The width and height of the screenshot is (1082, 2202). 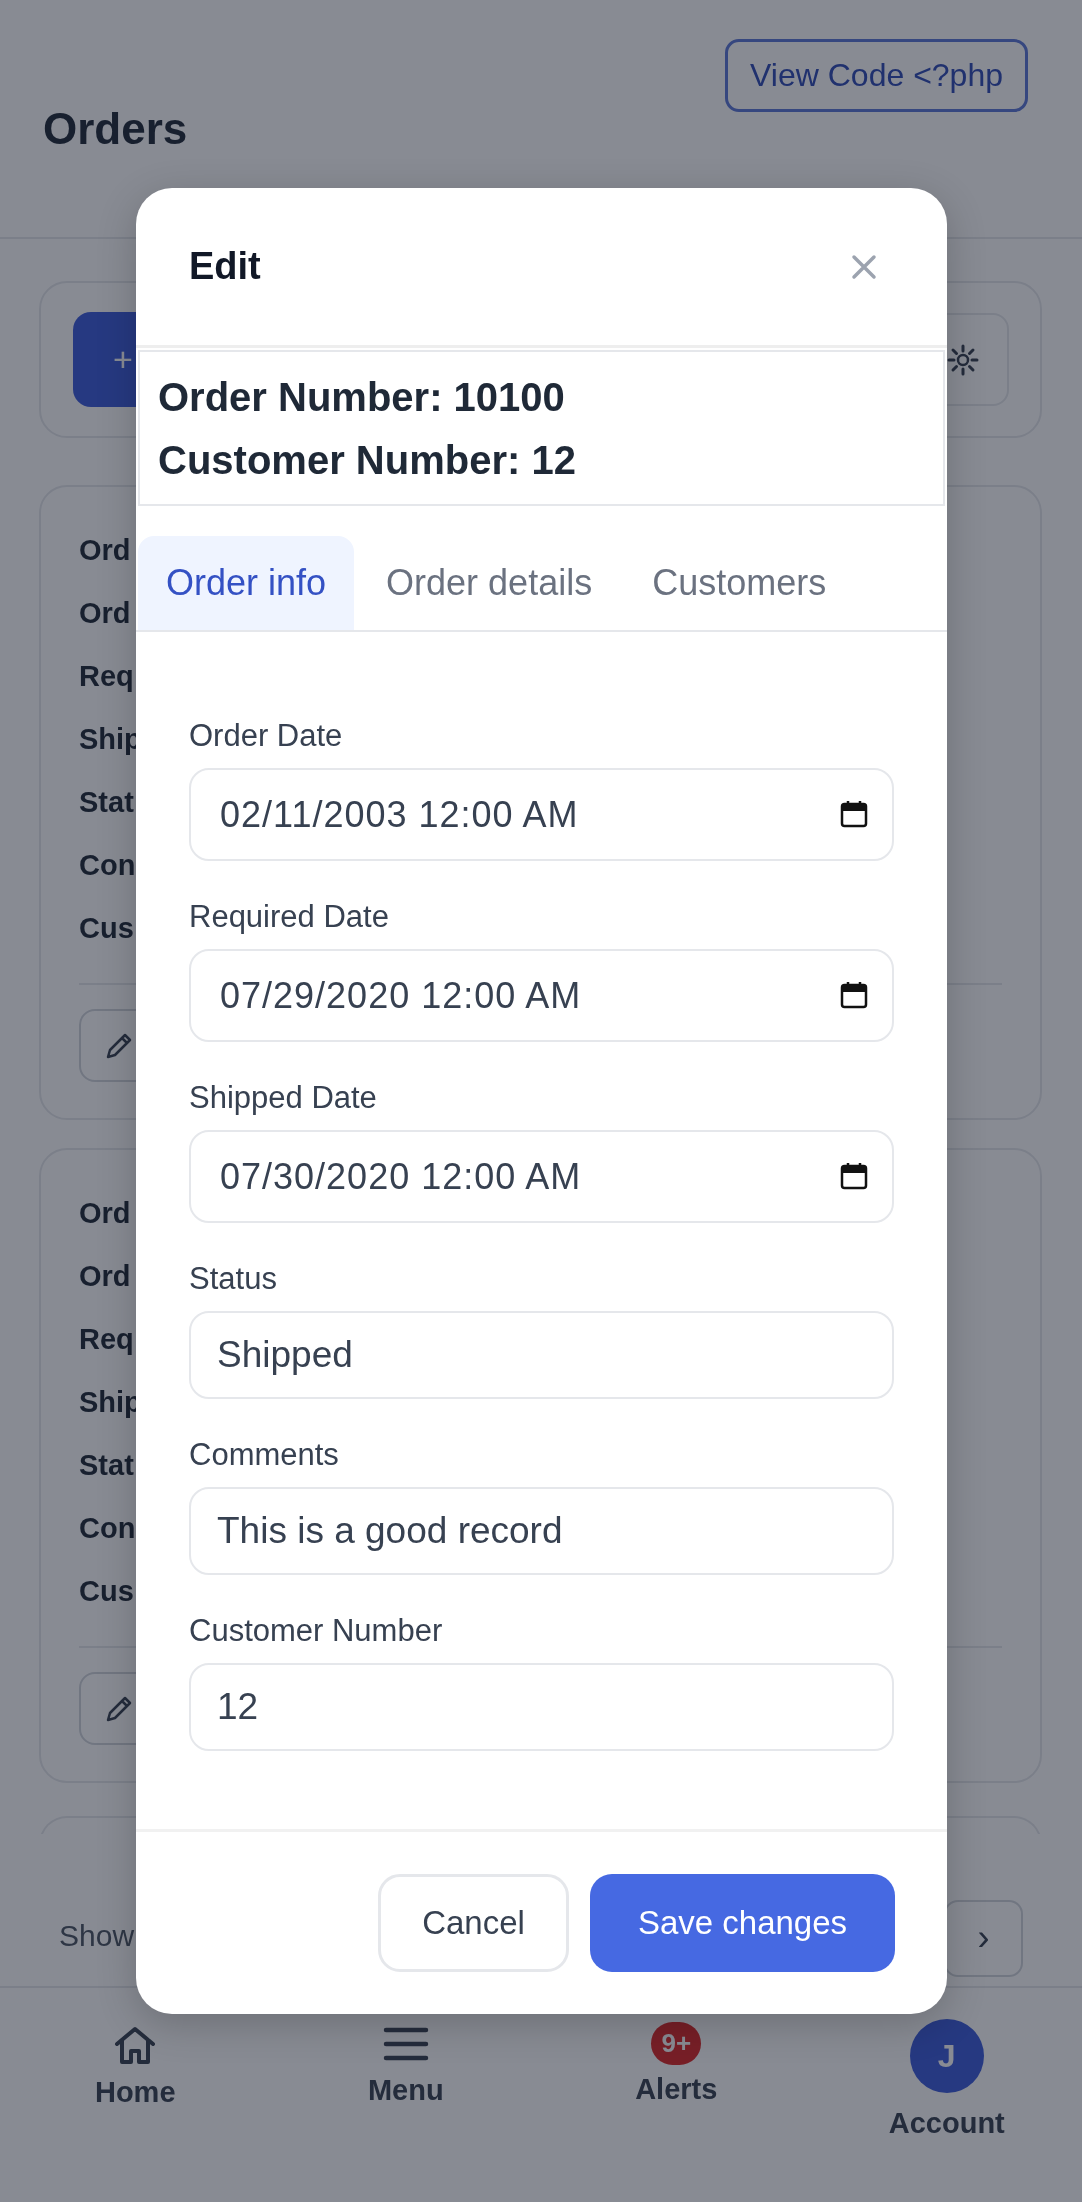 I want to click on avatar: J, so click(x=946, y=2056).